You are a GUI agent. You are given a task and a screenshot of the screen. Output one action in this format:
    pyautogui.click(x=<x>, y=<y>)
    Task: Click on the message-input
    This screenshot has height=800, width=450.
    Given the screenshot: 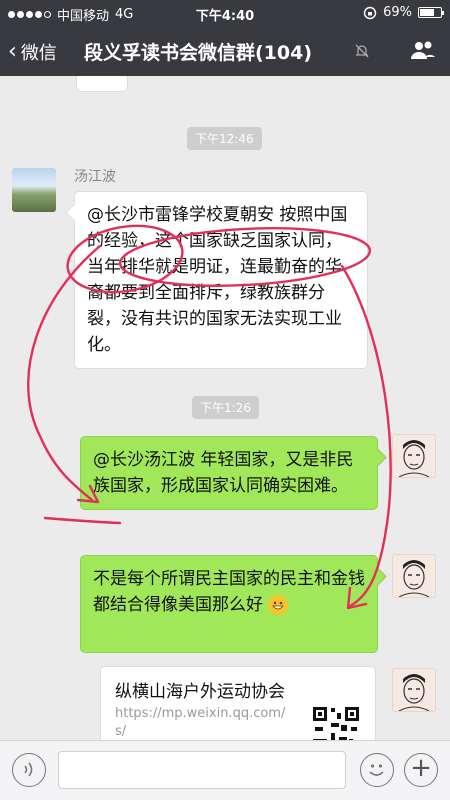 What is the action you would take?
    pyautogui.click(x=202, y=770)
    